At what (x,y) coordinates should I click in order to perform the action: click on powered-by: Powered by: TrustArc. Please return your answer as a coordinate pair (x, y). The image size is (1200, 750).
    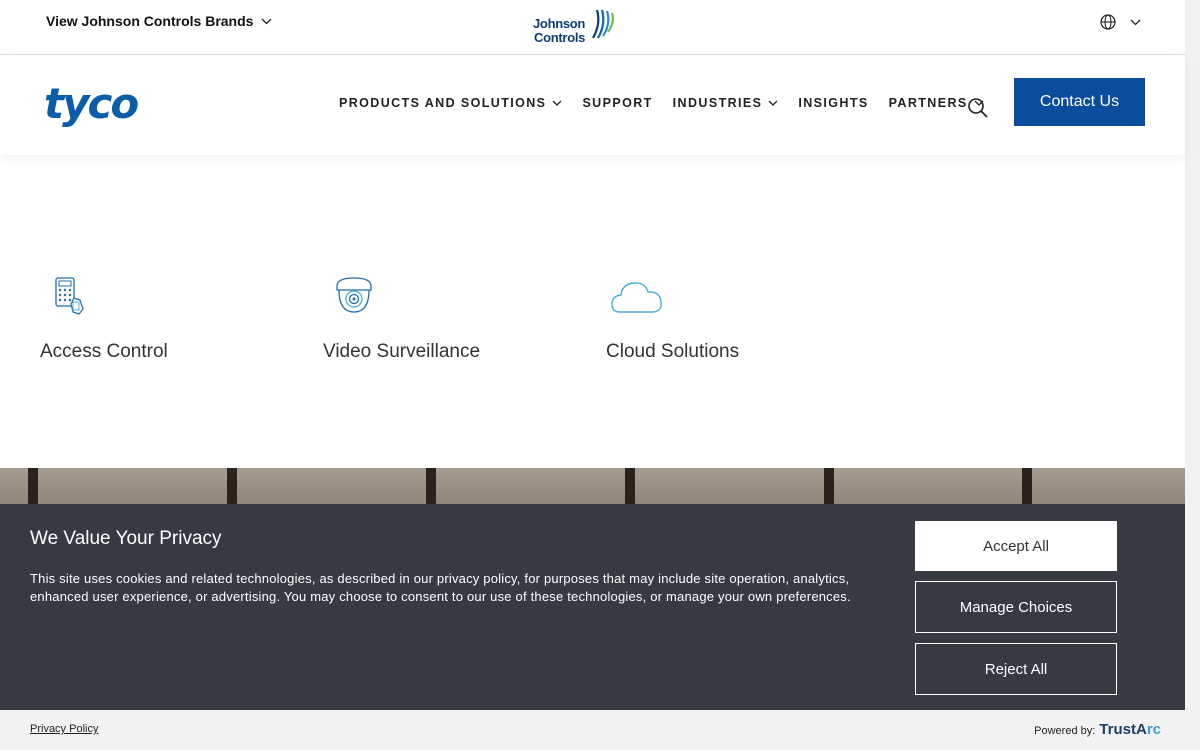
    Looking at the image, I should click on (1097, 729).